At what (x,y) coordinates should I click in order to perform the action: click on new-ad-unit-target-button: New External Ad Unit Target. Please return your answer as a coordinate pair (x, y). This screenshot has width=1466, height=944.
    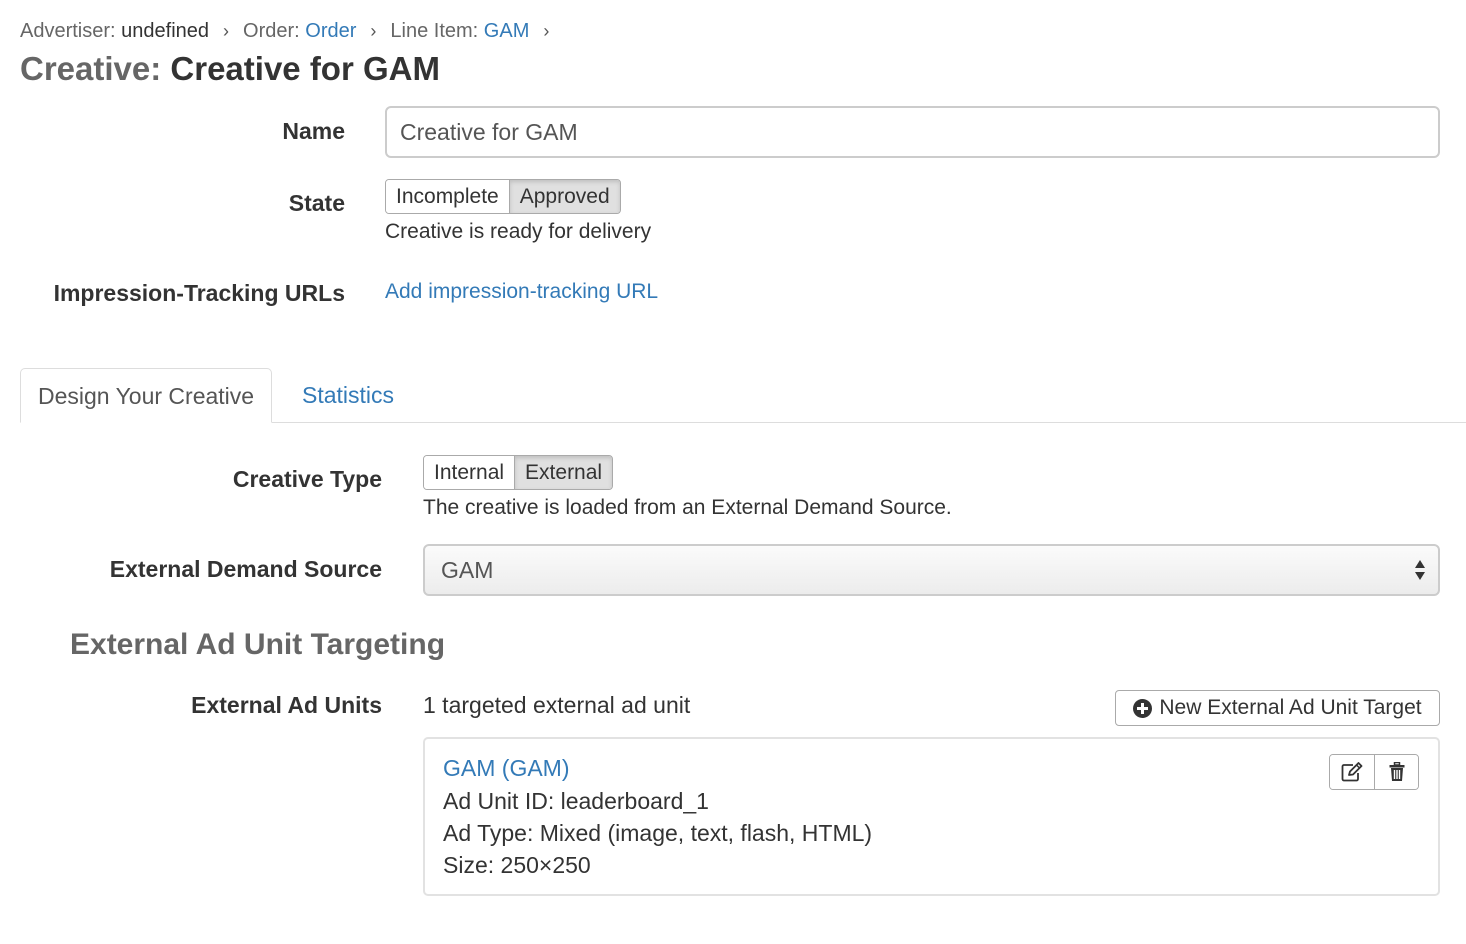
    Looking at the image, I should click on (1277, 708).